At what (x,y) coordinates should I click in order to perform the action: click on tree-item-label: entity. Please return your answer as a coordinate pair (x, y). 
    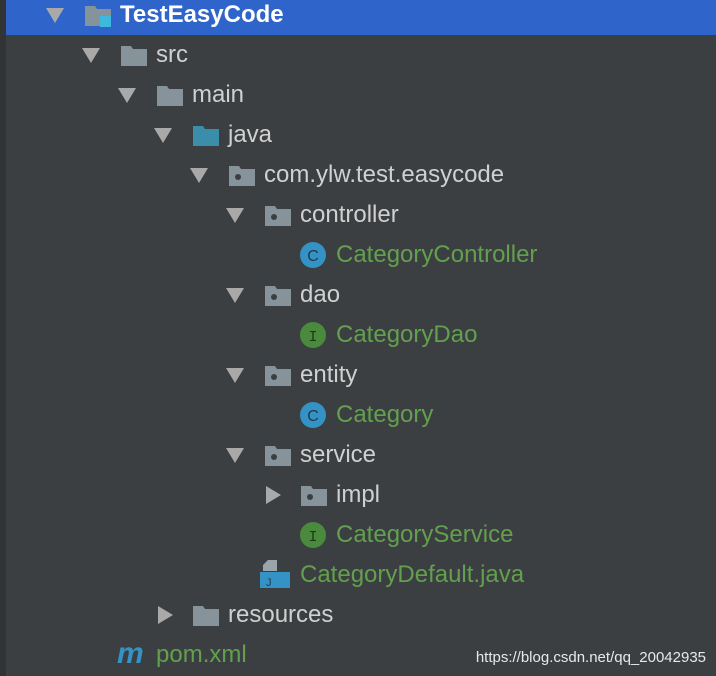
    Looking at the image, I should click on (329, 374).